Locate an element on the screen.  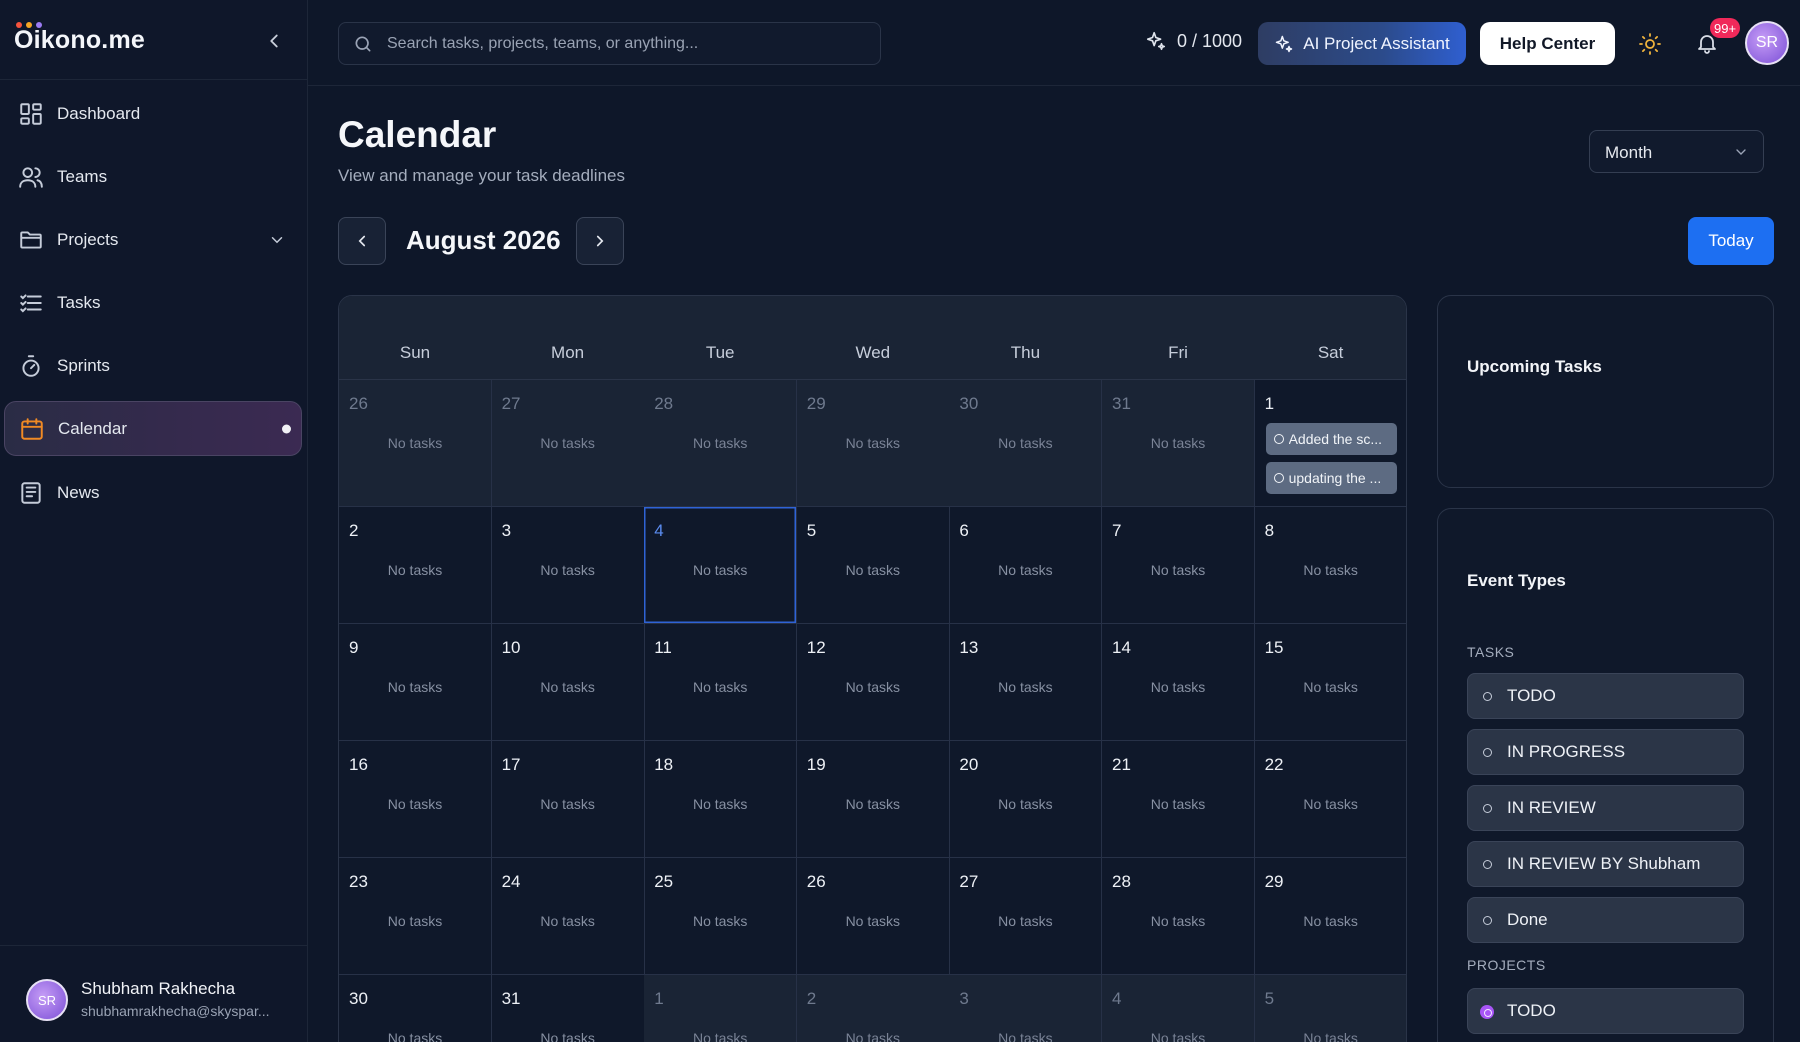
sidebar-item-dashboard: Dashboard is located at coordinates (153, 113).